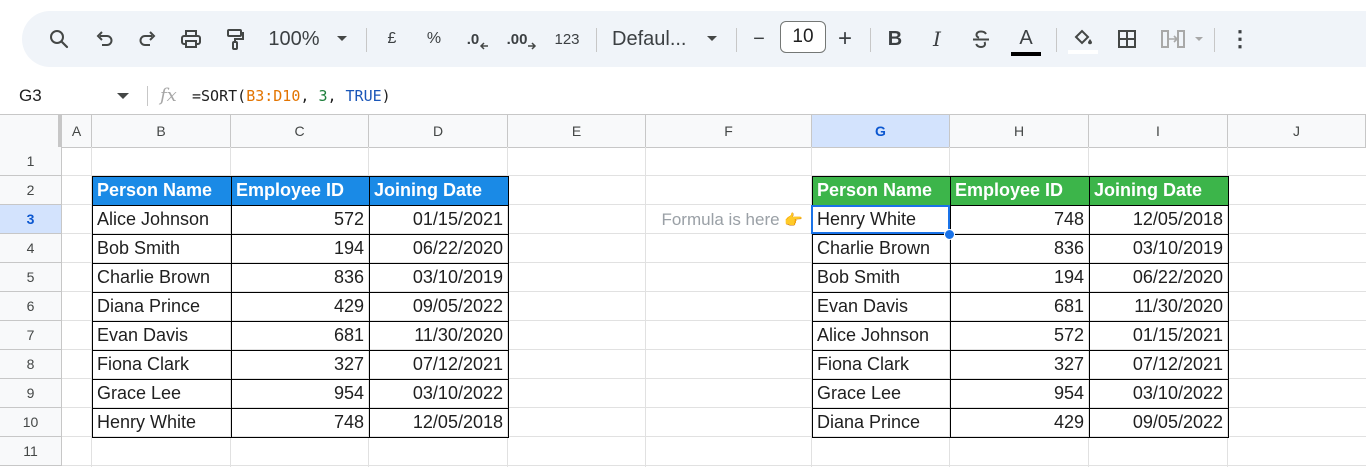 This screenshot has width=1366, height=467. Describe the element at coordinates (300, 248) in the screenshot. I see `table-cell: 194` at that location.